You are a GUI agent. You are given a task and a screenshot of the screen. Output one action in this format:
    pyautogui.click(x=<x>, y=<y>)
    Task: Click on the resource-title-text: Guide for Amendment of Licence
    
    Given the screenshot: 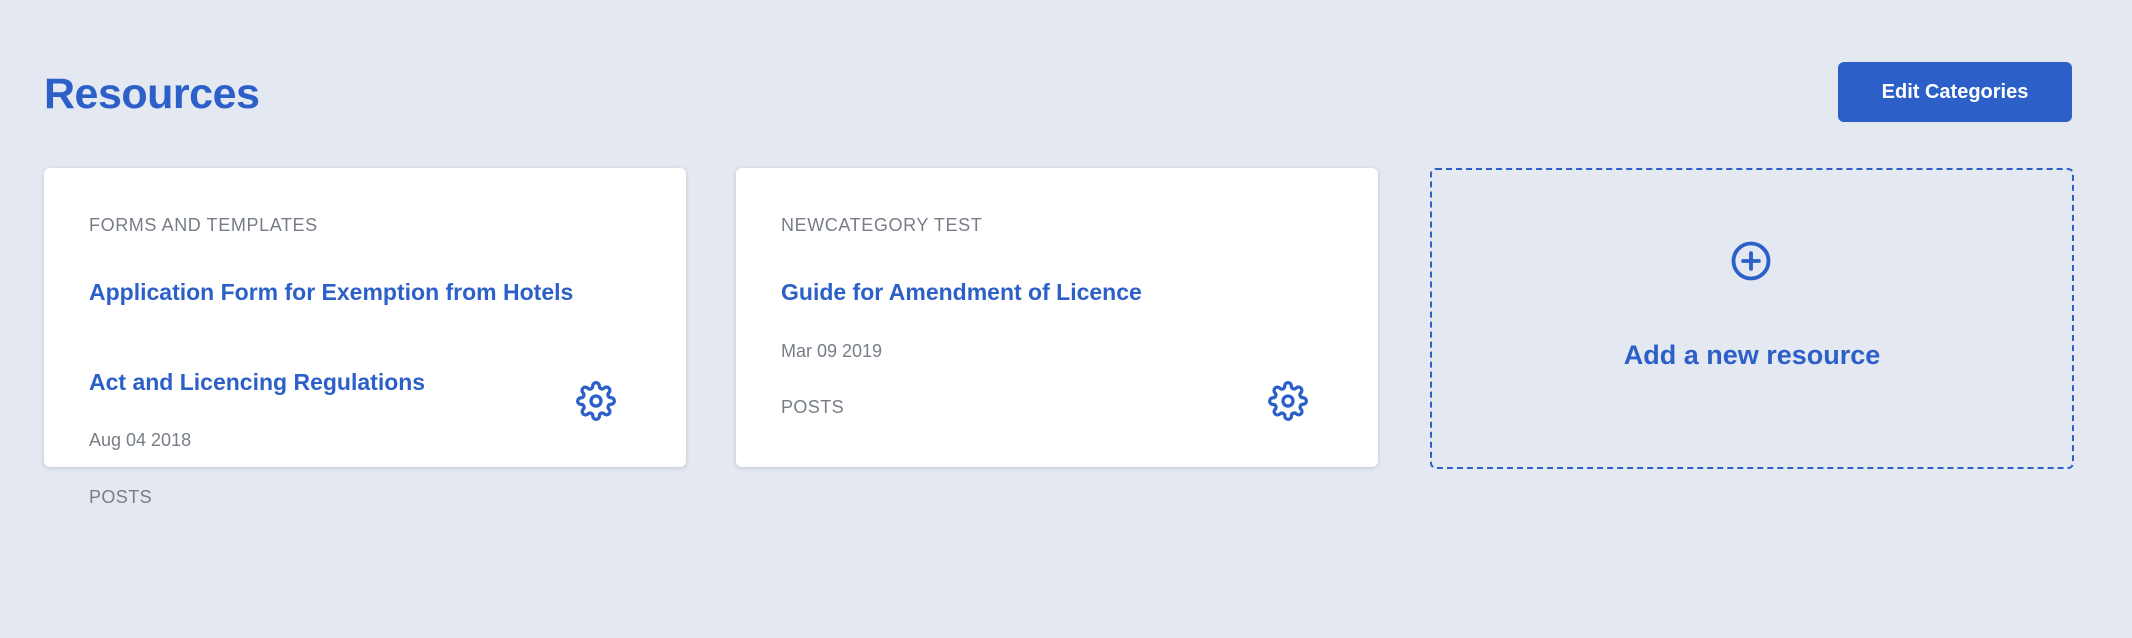 What is the action you would take?
    pyautogui.click(x=961, y=292)
    